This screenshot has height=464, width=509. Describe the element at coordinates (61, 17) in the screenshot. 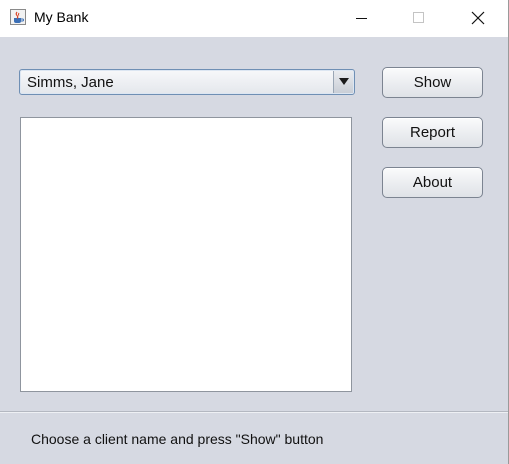

I see `window-title: My Bank` at that location.